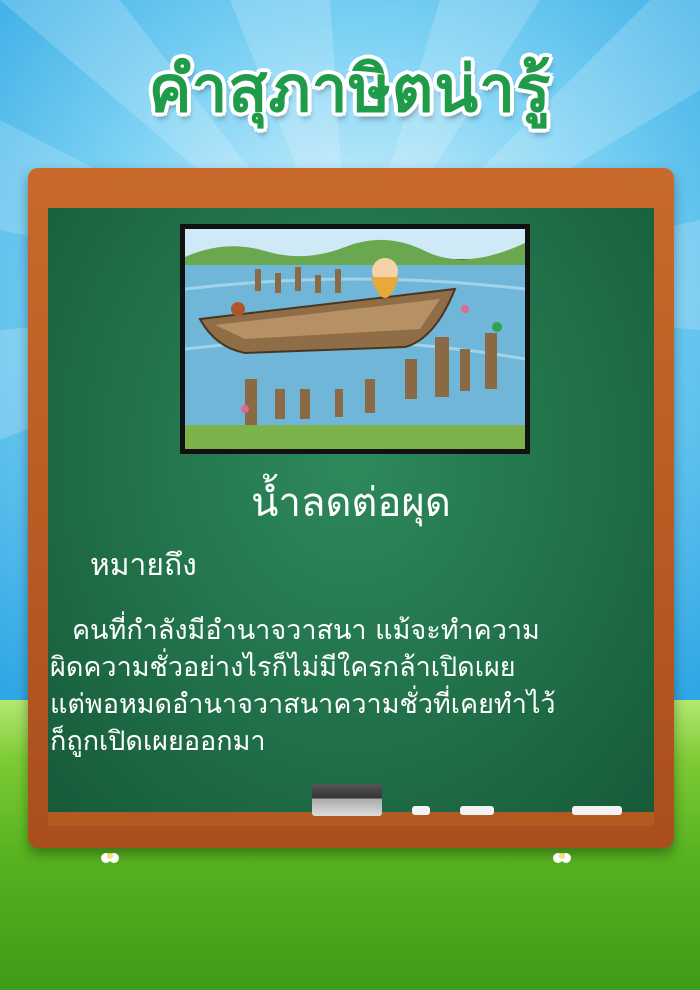 The width and height of the screenshot is (700, 990). What do you see at coordinates (306, 630) in the screenshot?
I see `meaning-line: คนที่กำลังมีอำนาจวาสนา แม้จะทำความ` at bounding box center [306, 630].